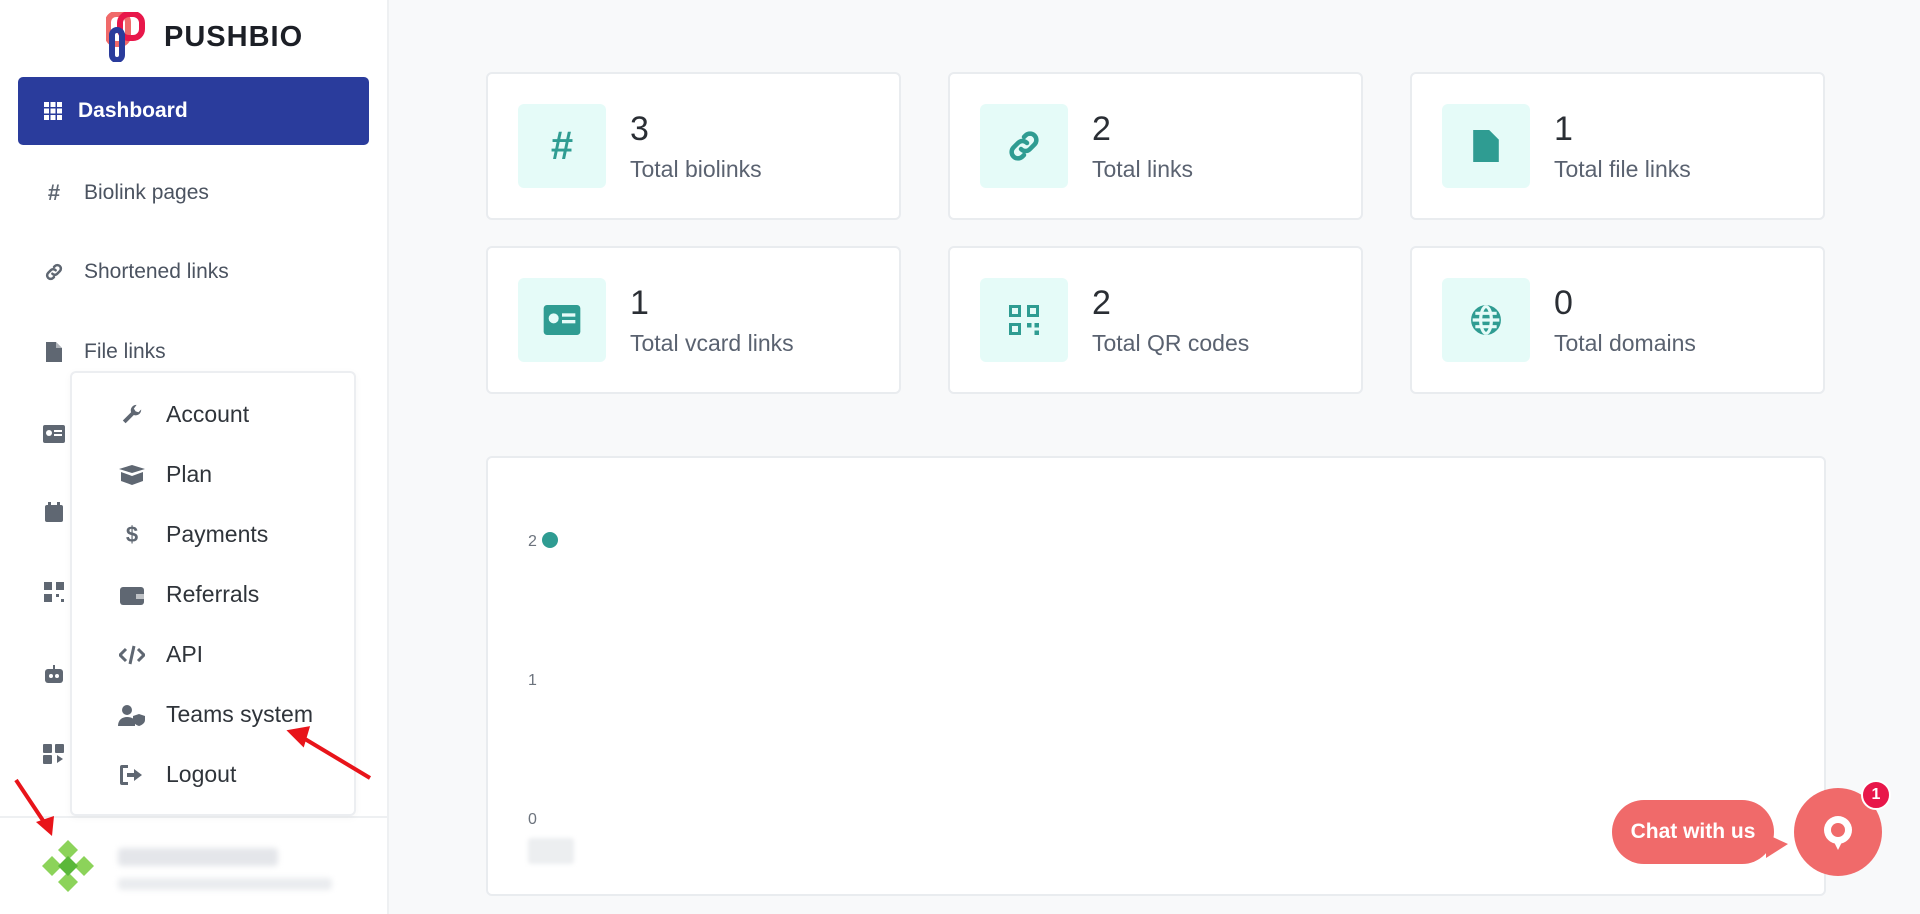  Describe the element at coordinates (146, 192) in the screenshot. I see `sidebar-item-label: Biolink pages` at that location.